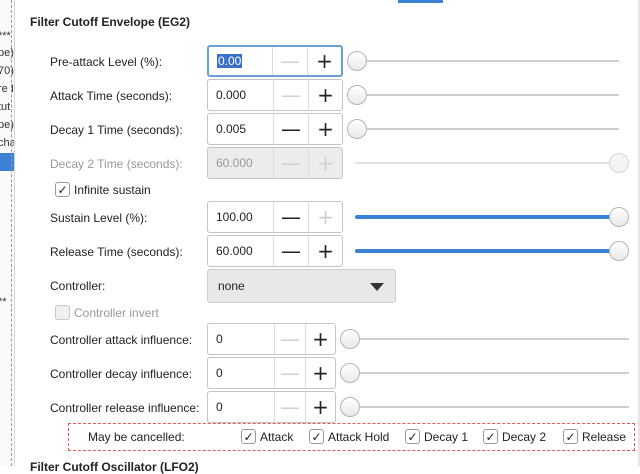 This screenshot has width=640, height=474. What do you see at coordinates (112, 189) in the screenshot?
I see `infinite-sustain-label: Infinite sustain` at bounding box center [112, 189].